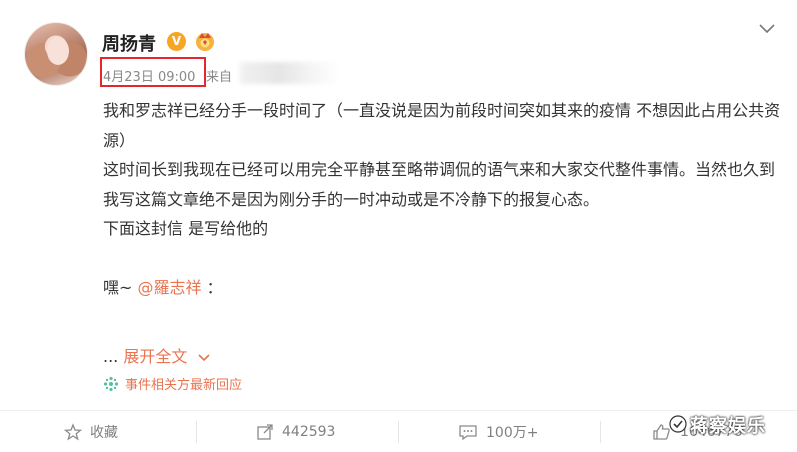  I want to click on star-icon, so click(73, 431).